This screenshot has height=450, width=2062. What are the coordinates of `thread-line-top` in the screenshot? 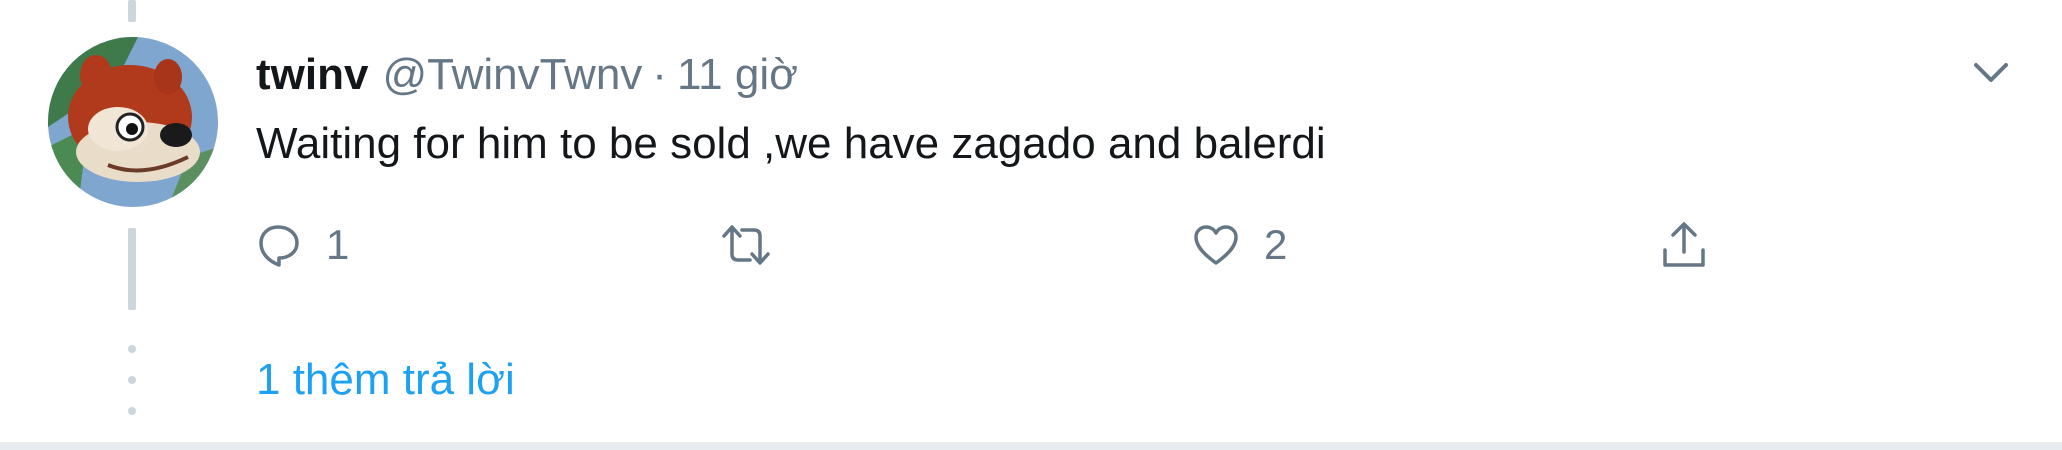 It's located at (132, 11).